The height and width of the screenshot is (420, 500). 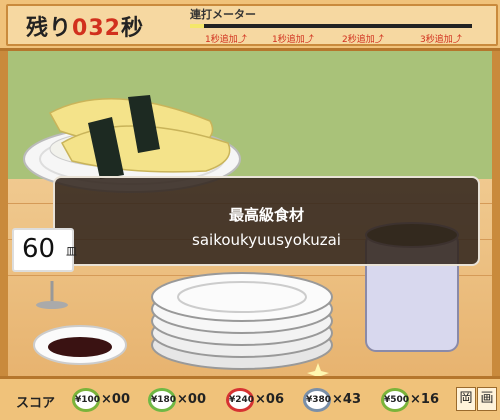 I want to click on menu-button-right: 画, so click(x=487, y=399).